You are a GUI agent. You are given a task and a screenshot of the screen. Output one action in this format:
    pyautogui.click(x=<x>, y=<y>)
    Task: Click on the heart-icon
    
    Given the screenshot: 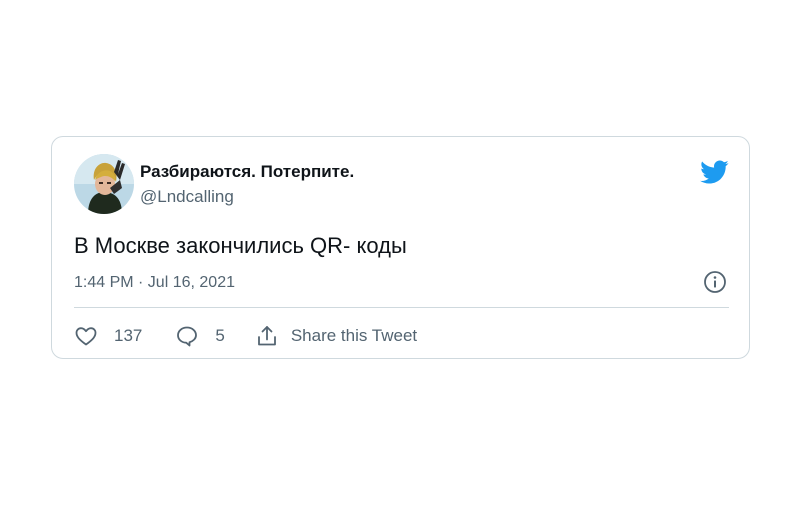 What is the action you would take?
    pyautogui.click(x=86, y=336)
    